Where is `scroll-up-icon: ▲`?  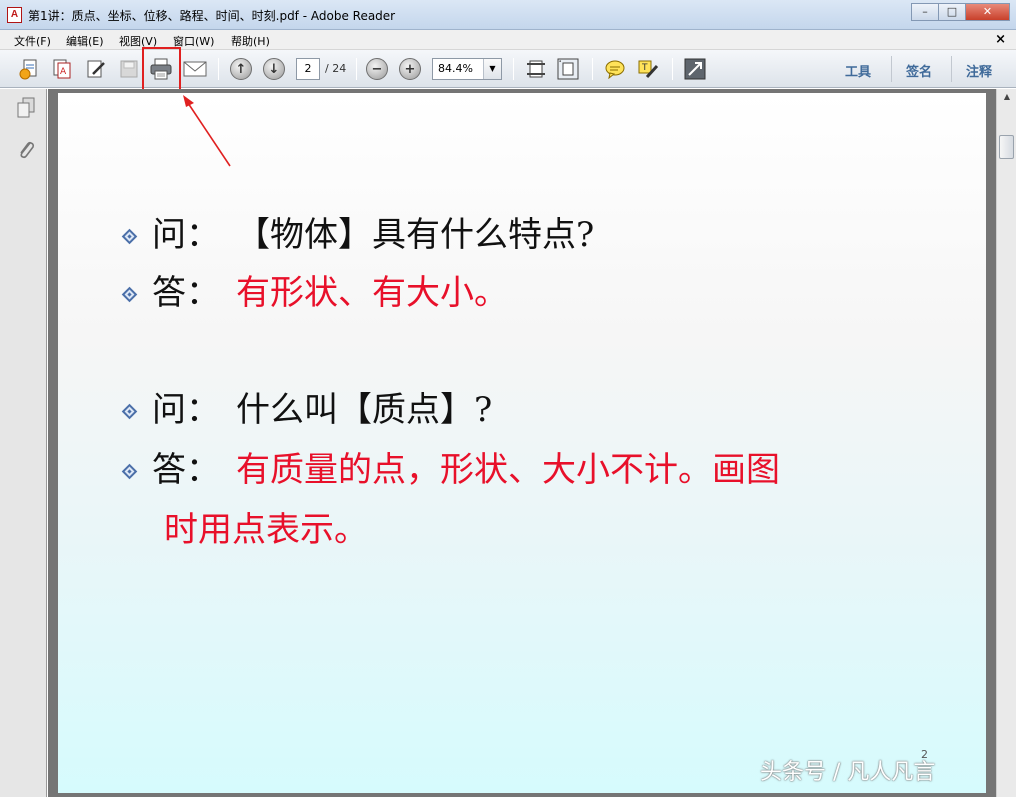
scroll-up-icon: ▲ is located at coordinates (1007, 99).